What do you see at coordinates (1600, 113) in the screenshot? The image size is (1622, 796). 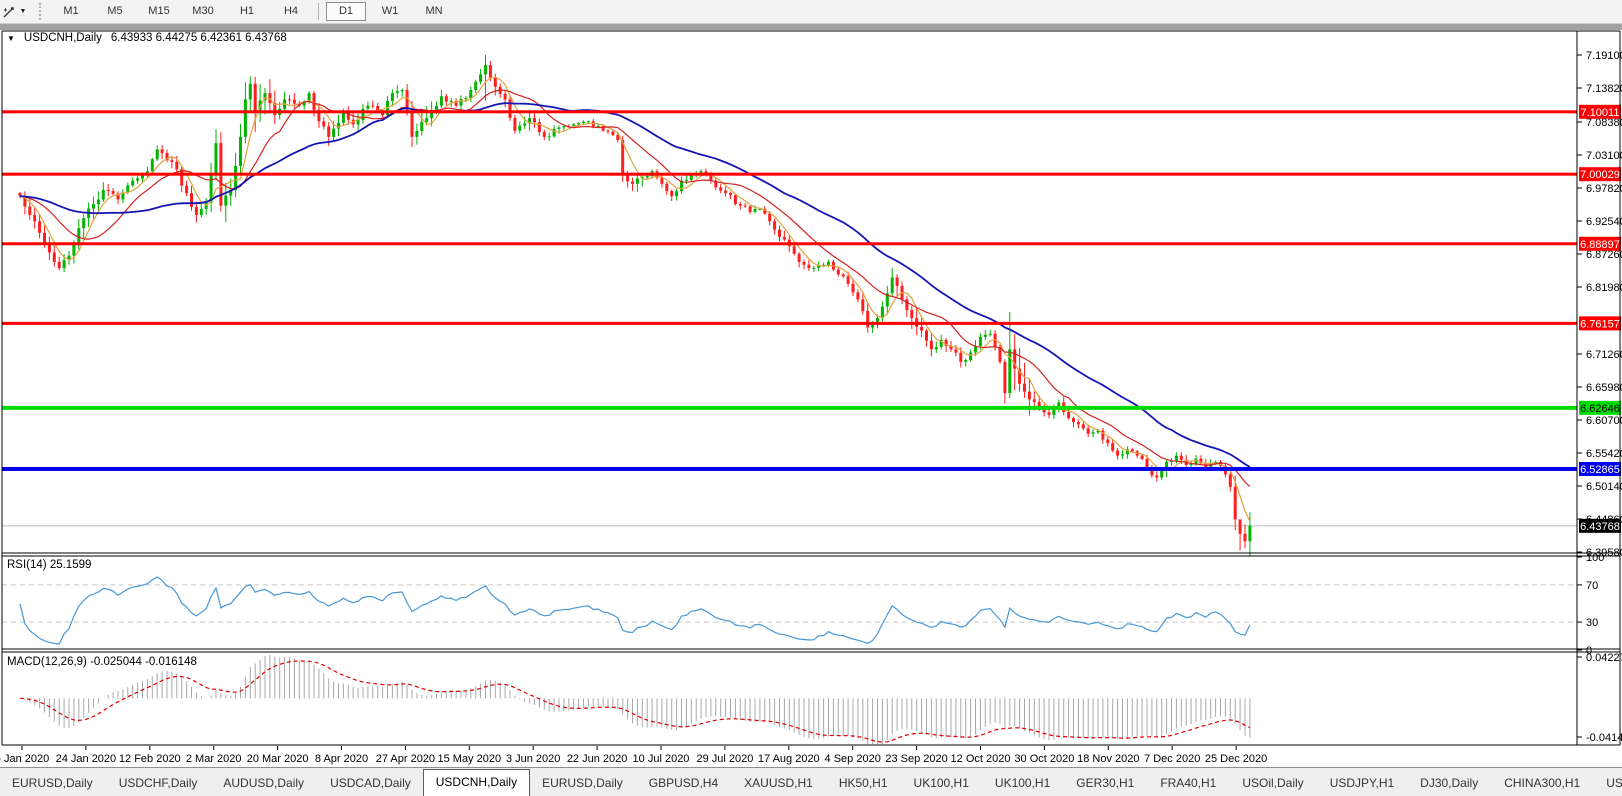 I see `svg-text: 7.10011` at bounding box center [1600, 113].